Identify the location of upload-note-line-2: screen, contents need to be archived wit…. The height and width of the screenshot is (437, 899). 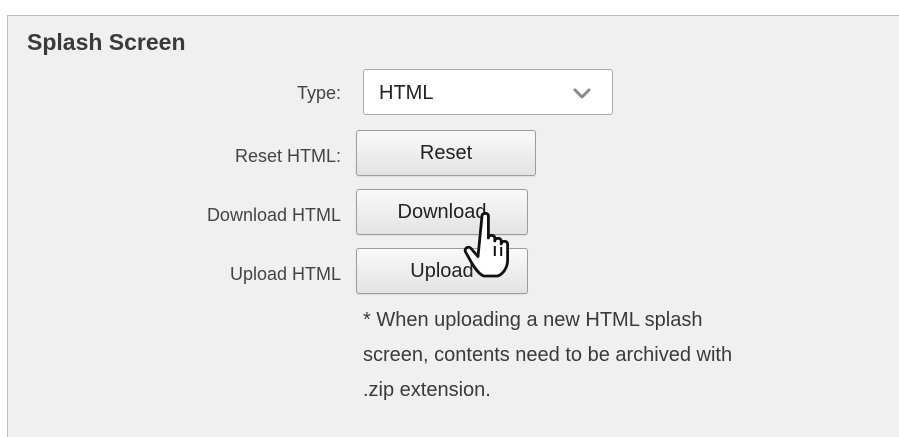
(548, 355).